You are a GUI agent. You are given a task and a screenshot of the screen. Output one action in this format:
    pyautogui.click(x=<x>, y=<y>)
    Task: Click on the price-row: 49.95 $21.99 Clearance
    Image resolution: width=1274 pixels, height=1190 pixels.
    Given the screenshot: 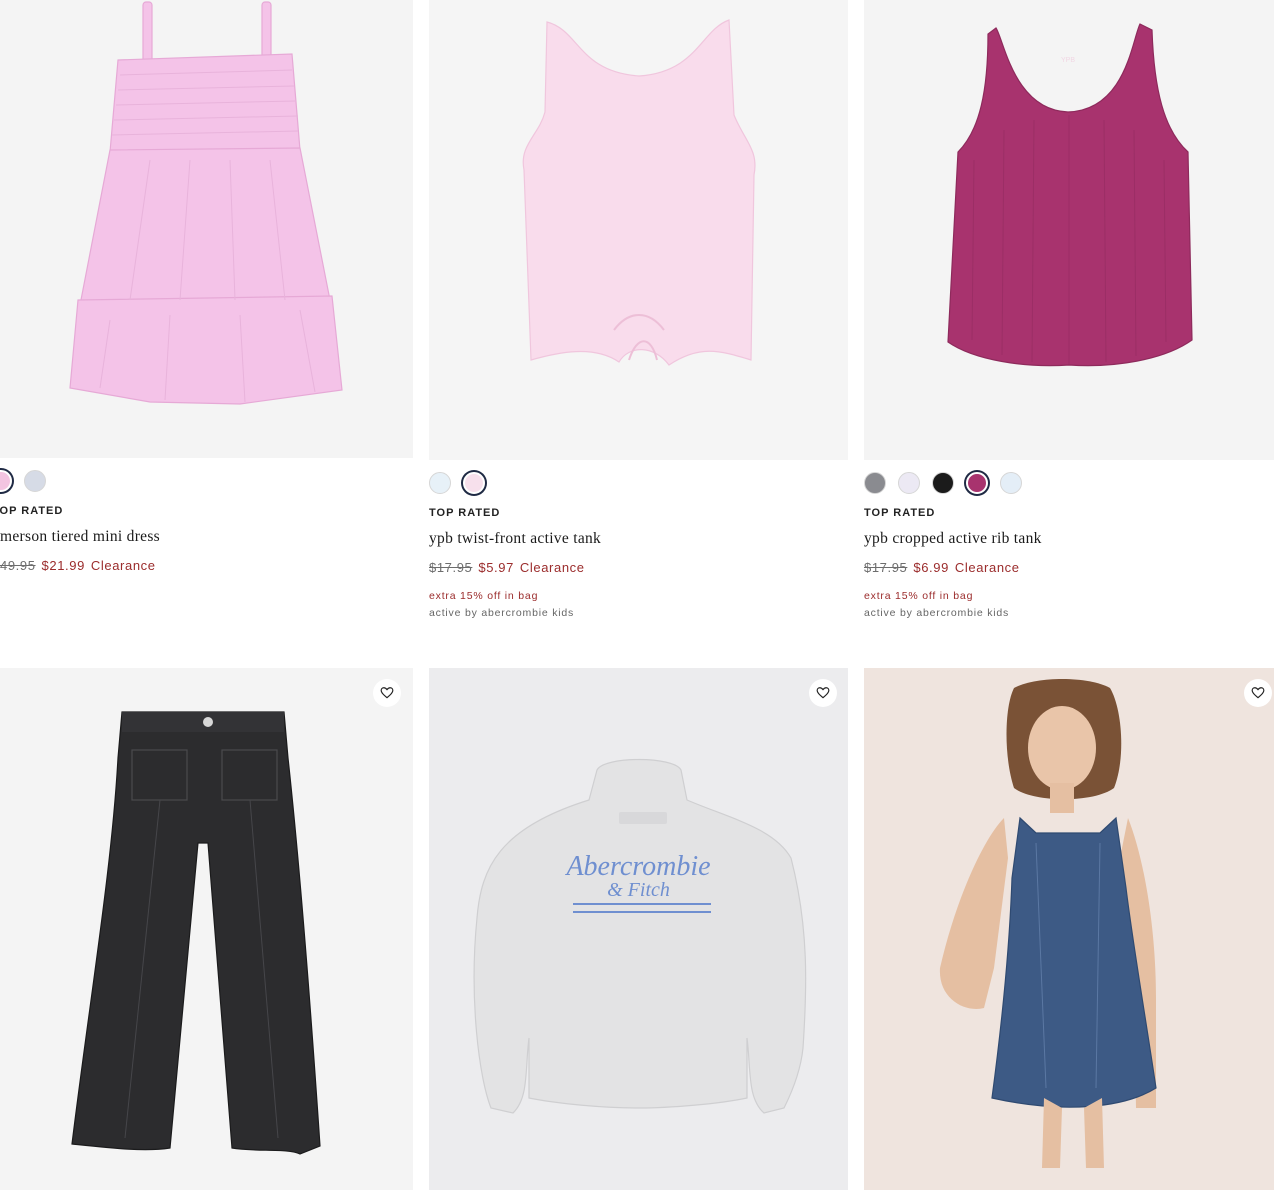 What is the action you would take?
    pyautogui.click(x=78, y=565)
    